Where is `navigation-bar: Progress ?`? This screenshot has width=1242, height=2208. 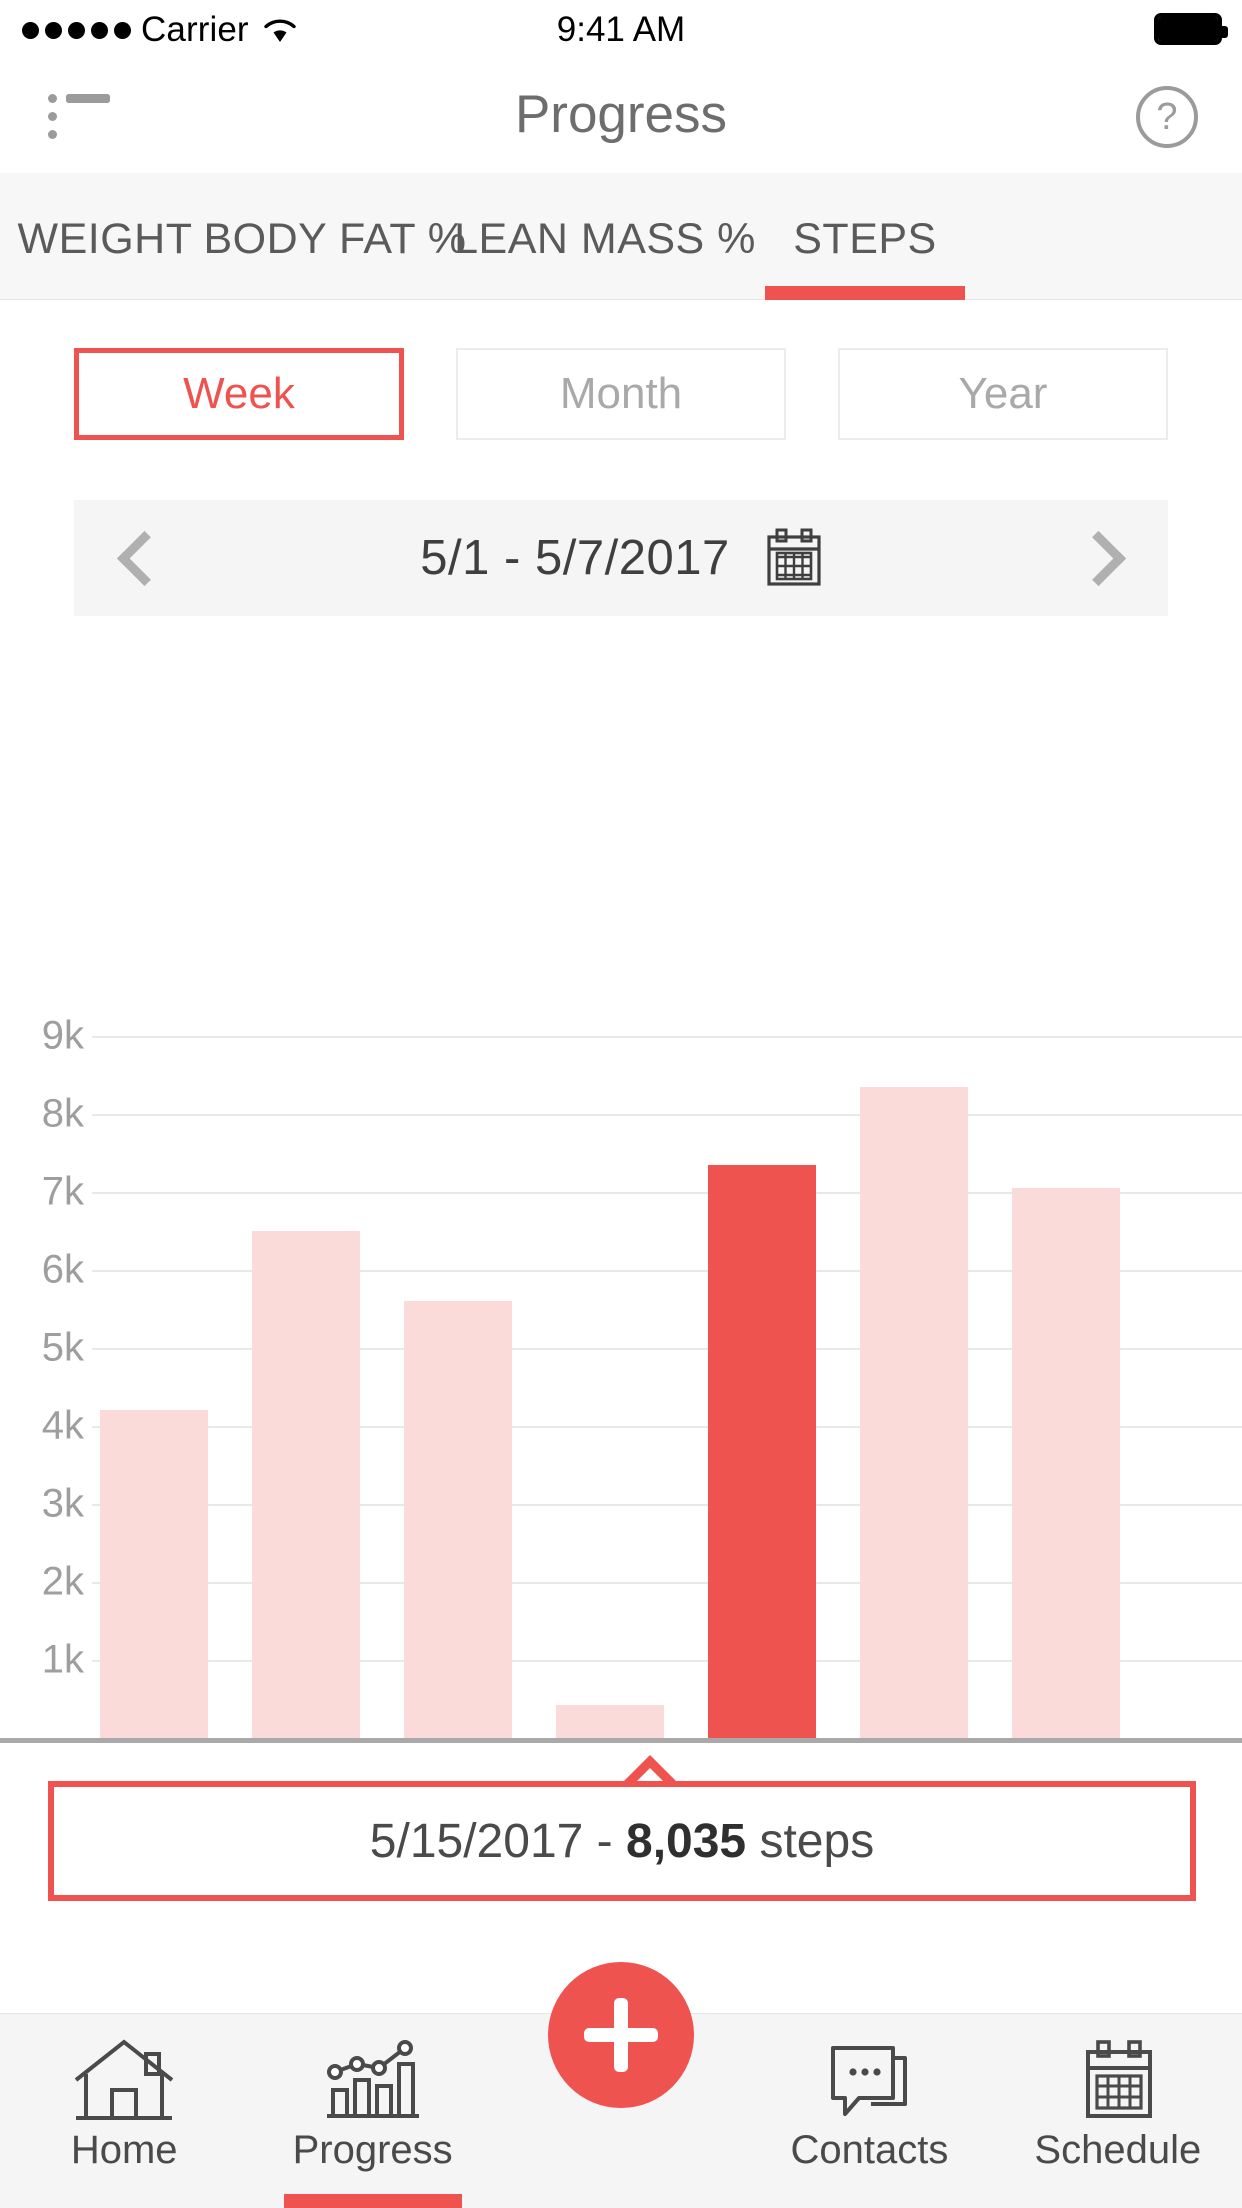 navigation-bar: Progress ? is located at coordinates (621, 116).